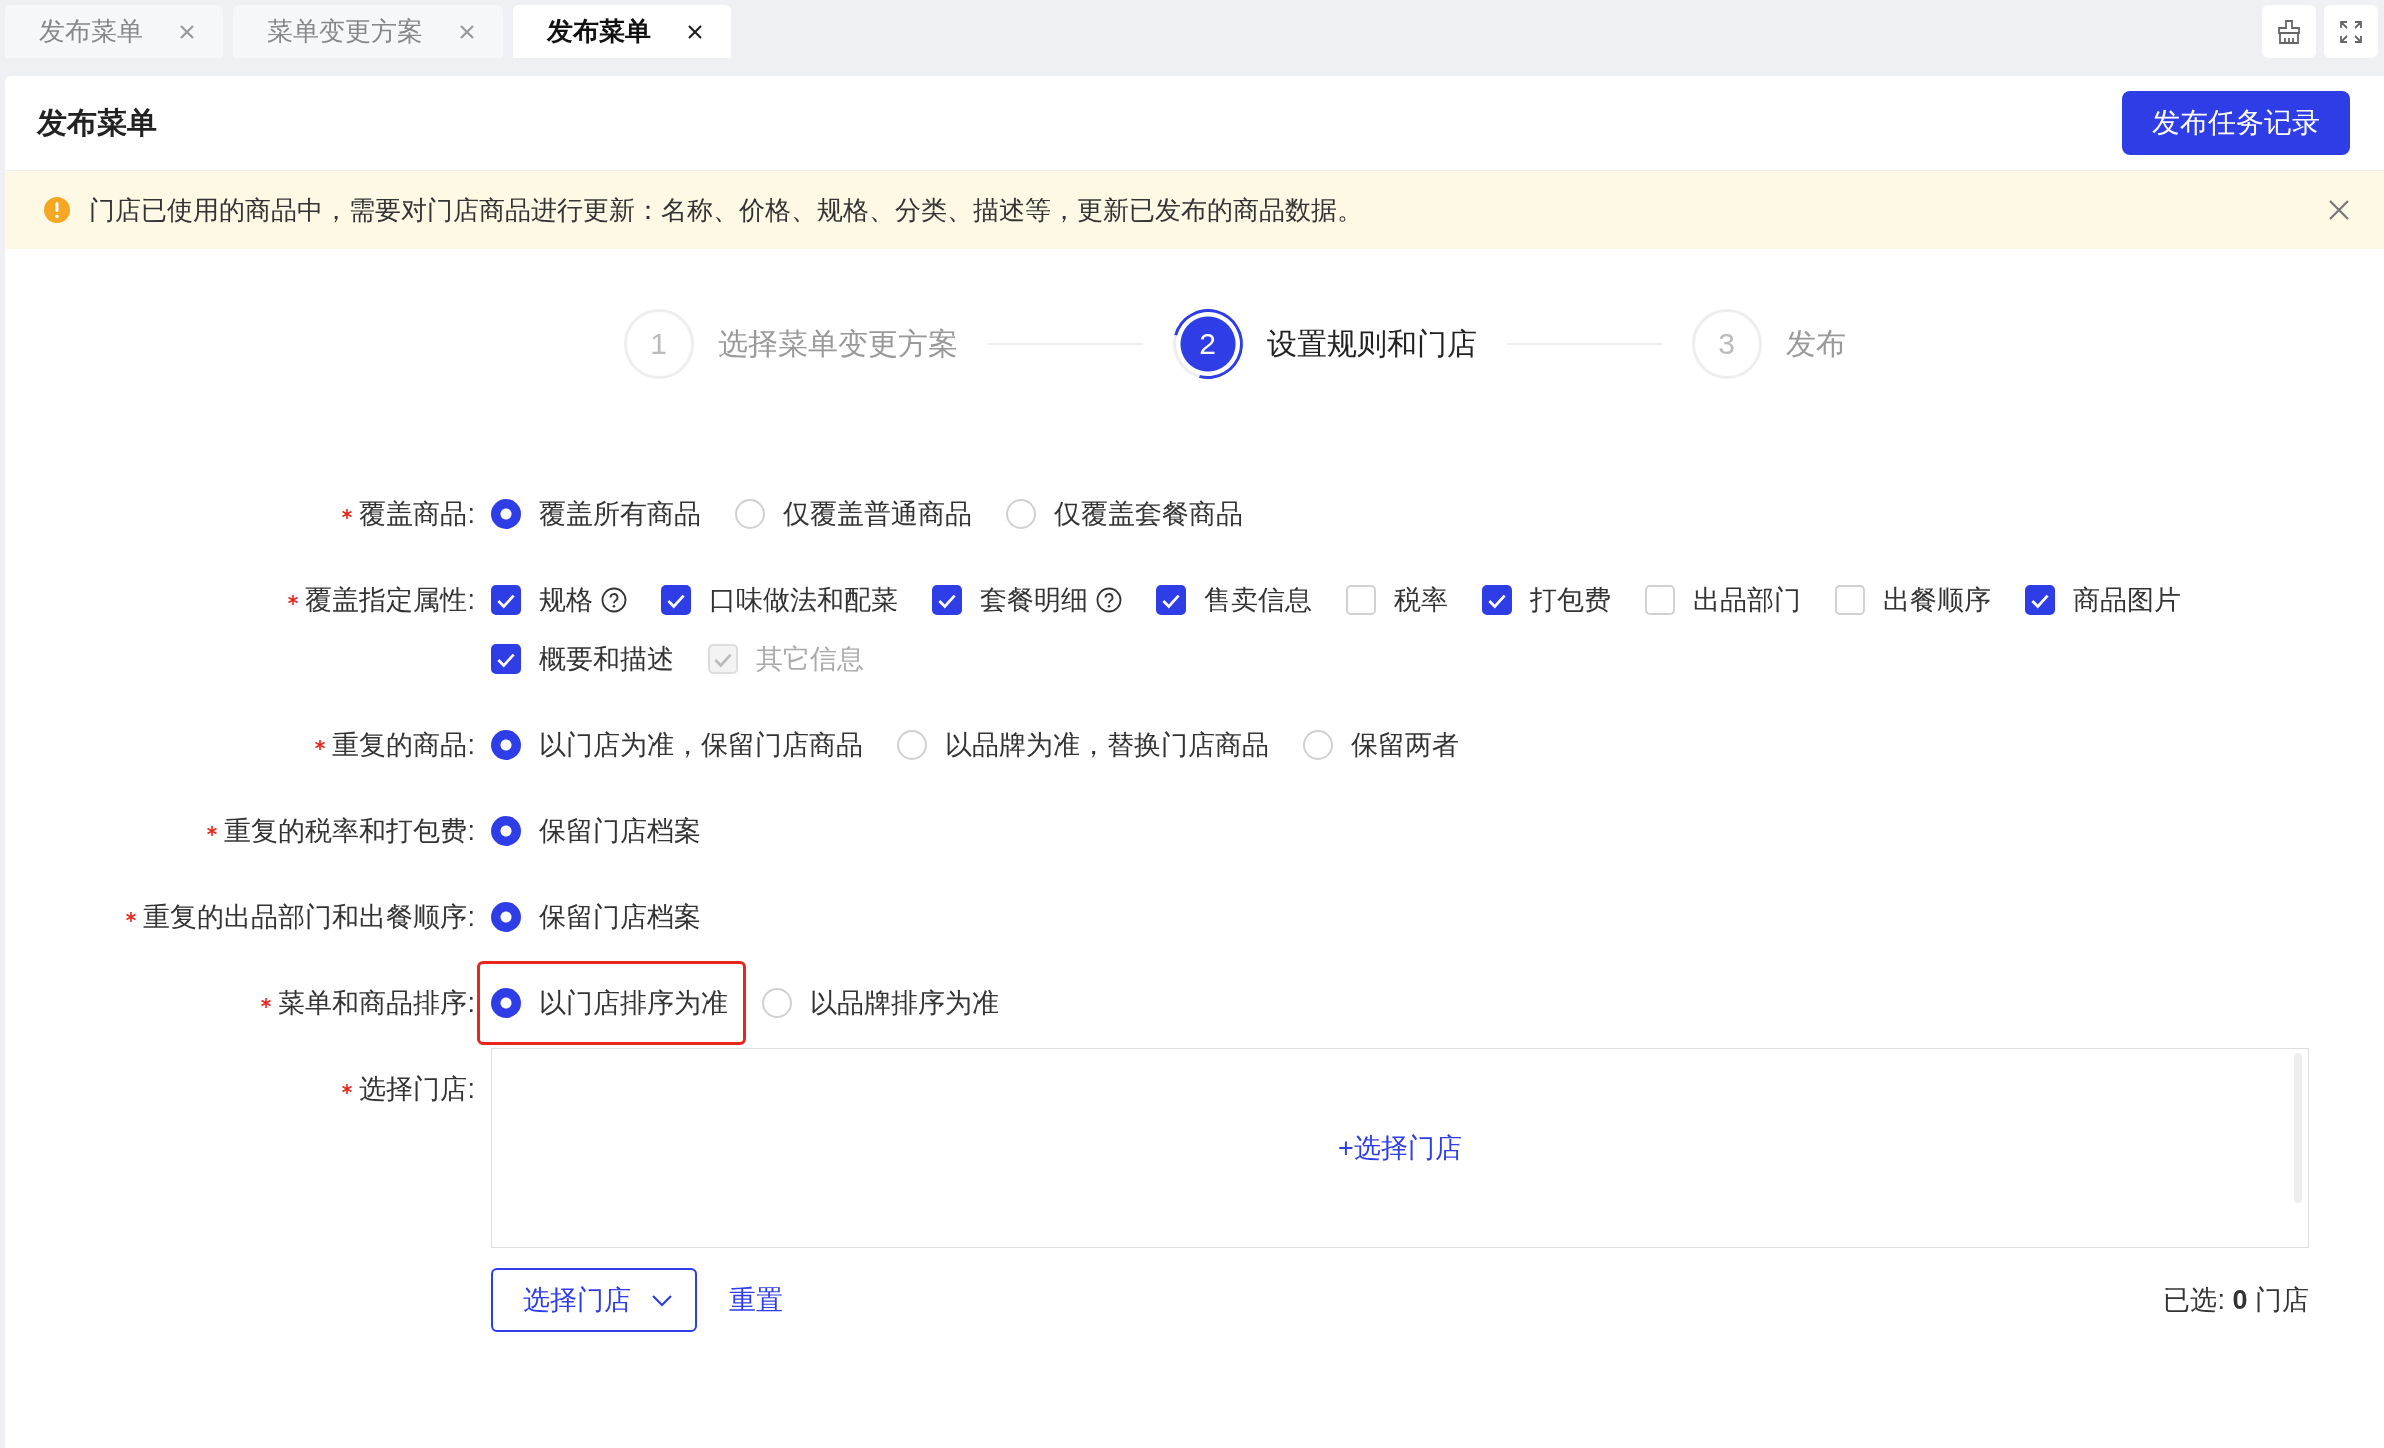  I want to click on option-label: 商品图片, so click(2127, 600).